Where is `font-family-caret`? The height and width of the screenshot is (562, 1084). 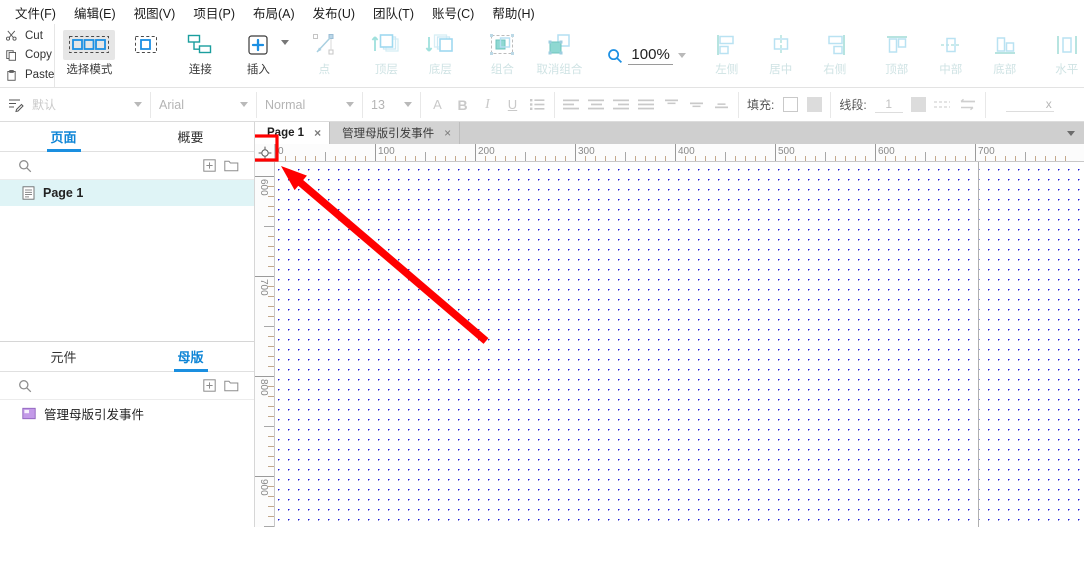 font-family-caret is located at coordinates (244, 104).